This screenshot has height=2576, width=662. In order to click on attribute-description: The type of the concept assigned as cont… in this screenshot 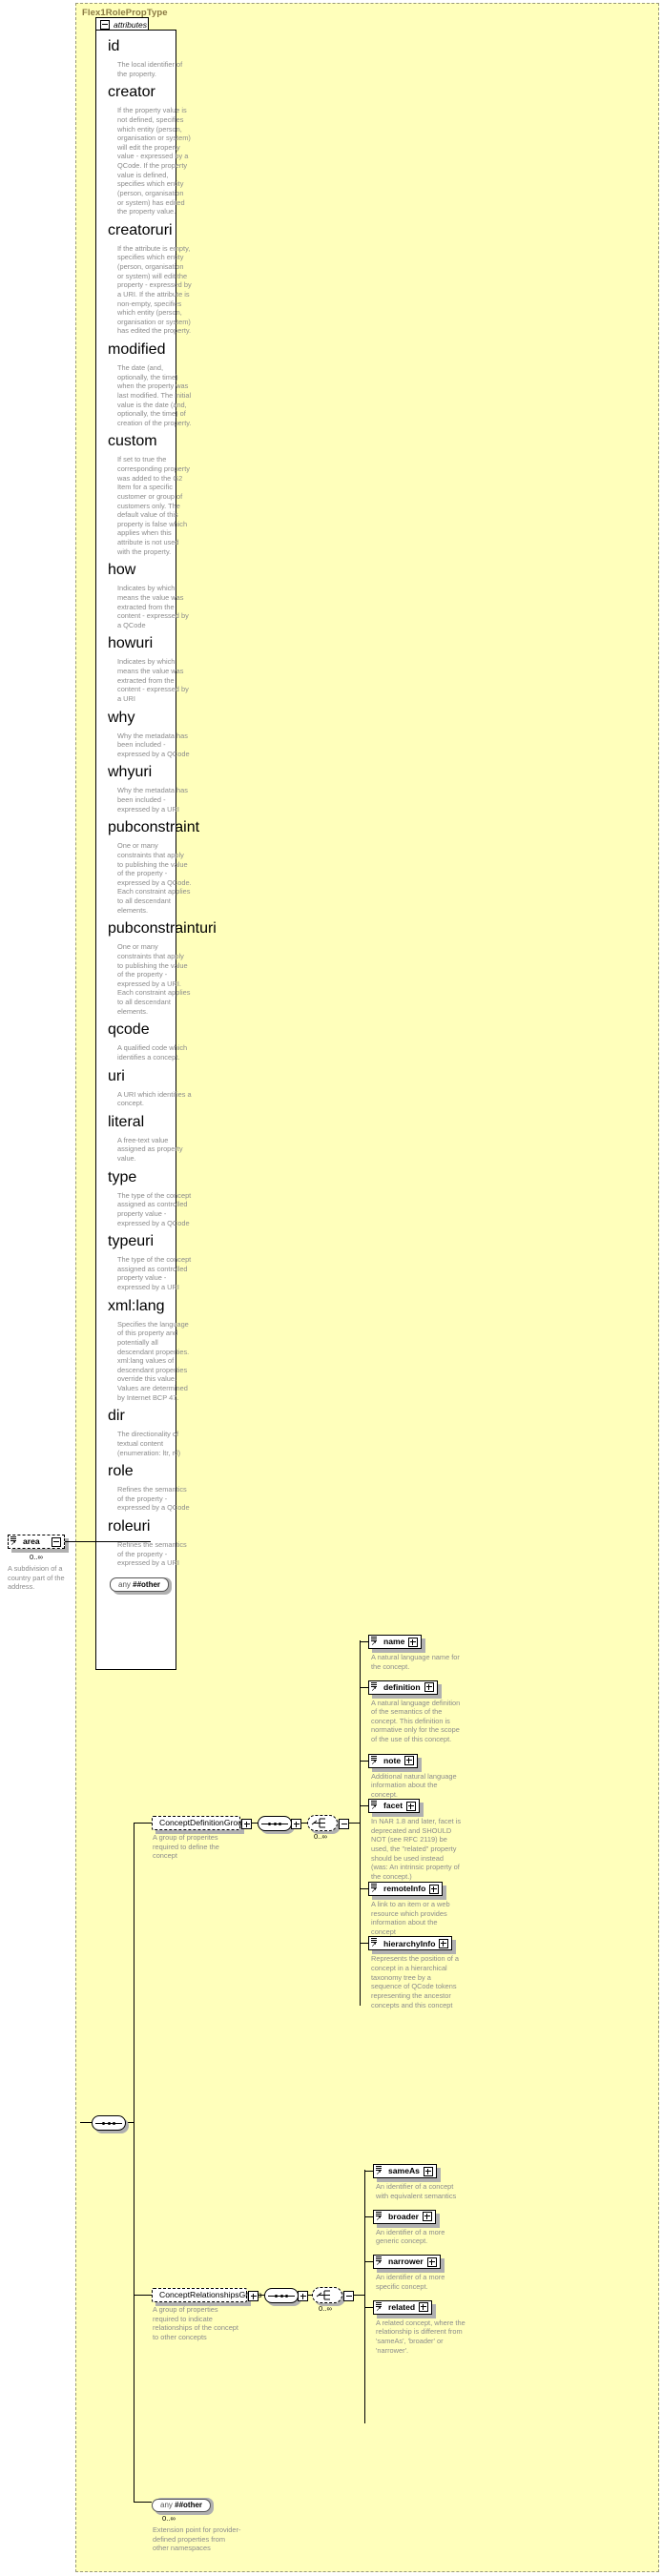, I will do `click(154, 1208)`.